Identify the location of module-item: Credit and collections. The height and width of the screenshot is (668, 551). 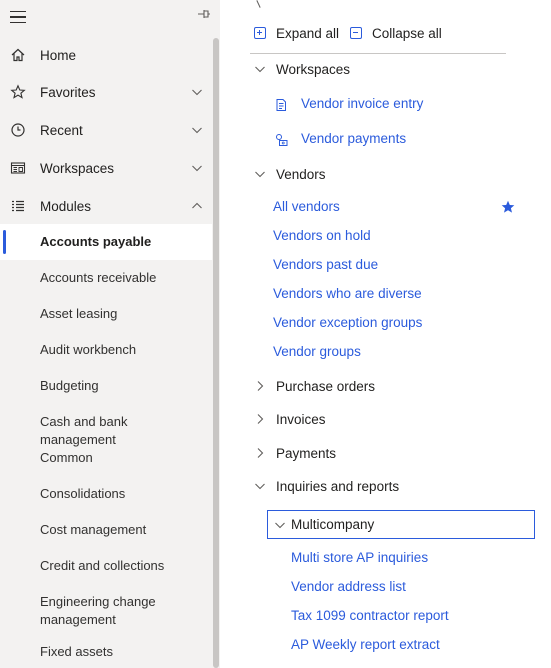
(106, 566).